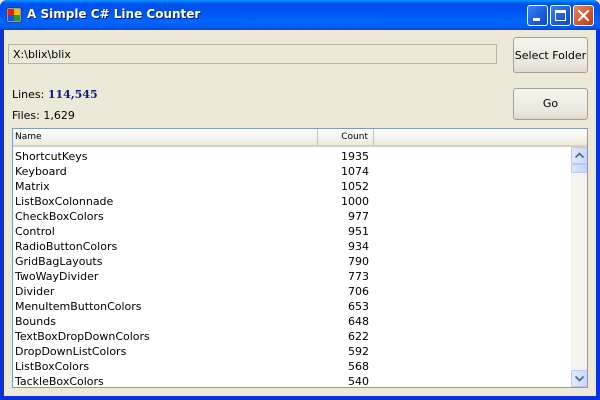  I want to click on maximize-icon, so click(560, 15).